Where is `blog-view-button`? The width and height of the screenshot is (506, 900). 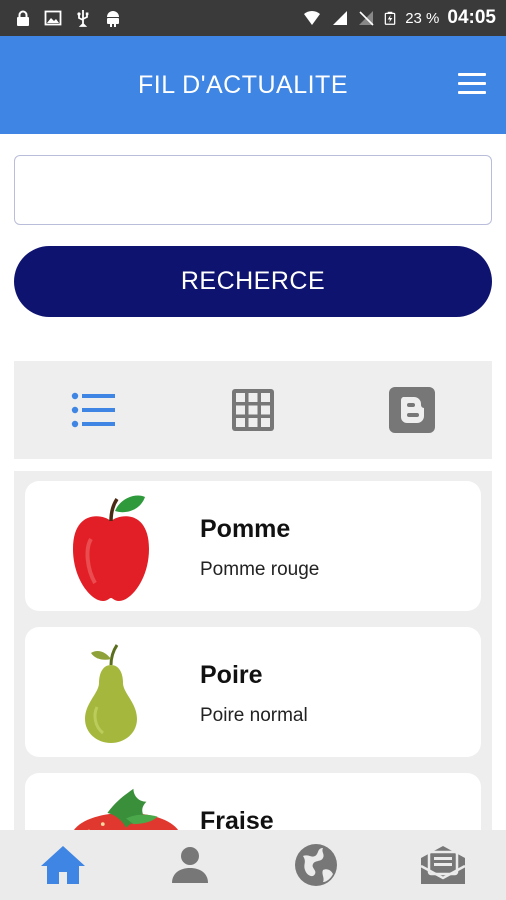 blog-view-button is located at coordinates (412, 410).